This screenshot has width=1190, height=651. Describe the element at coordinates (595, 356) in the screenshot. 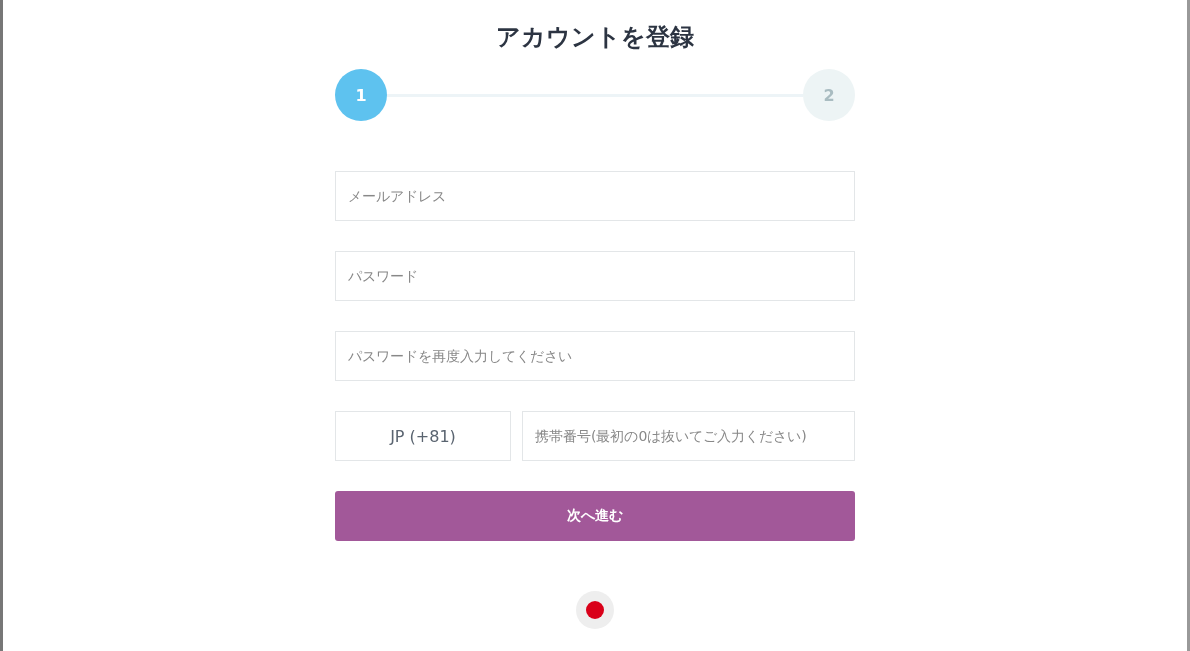

I see `input-field: パスワードを再度入力してください` at that location.